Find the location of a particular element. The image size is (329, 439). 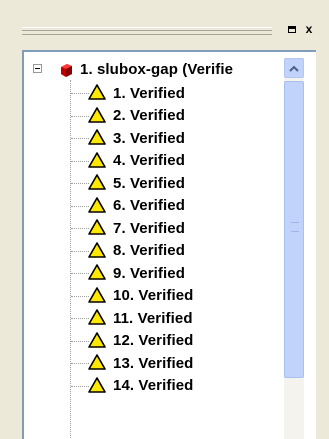

scroll-up-button is located at coordinates (294, 68).